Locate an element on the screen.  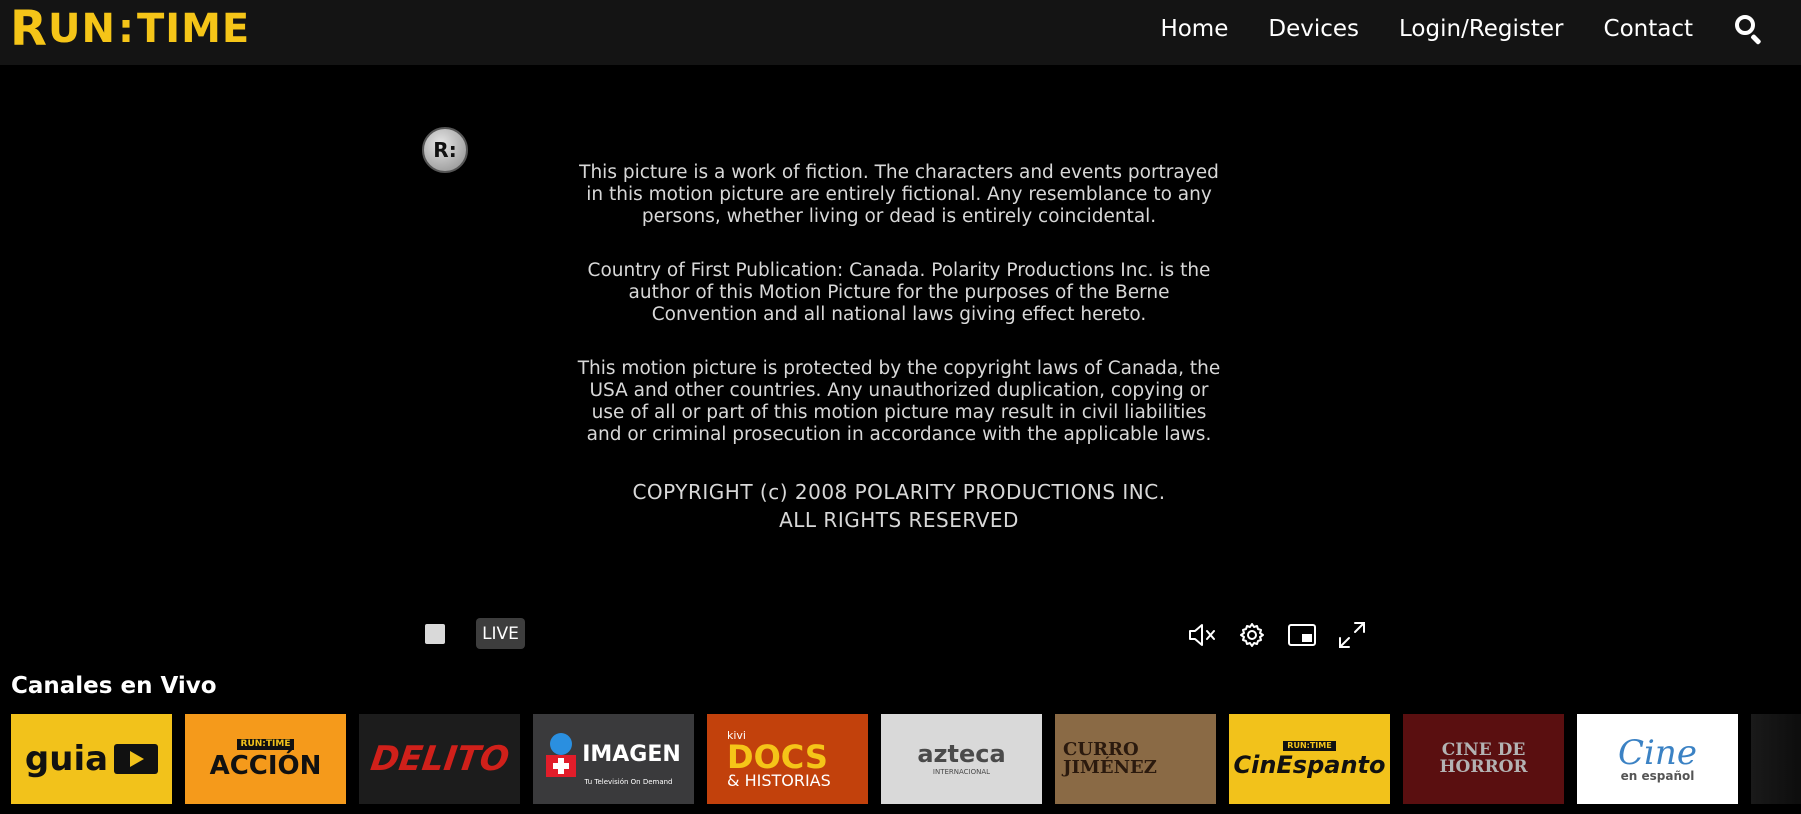
channel-label: DELITO is located at coordinates (439, 759).